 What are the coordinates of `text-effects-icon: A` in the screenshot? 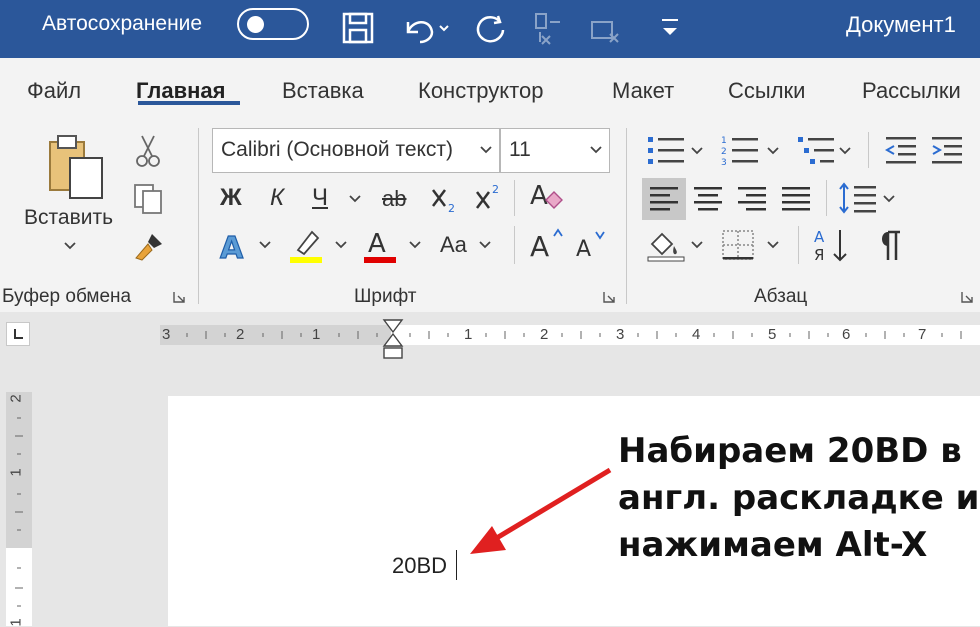 It's located at (235, 246).